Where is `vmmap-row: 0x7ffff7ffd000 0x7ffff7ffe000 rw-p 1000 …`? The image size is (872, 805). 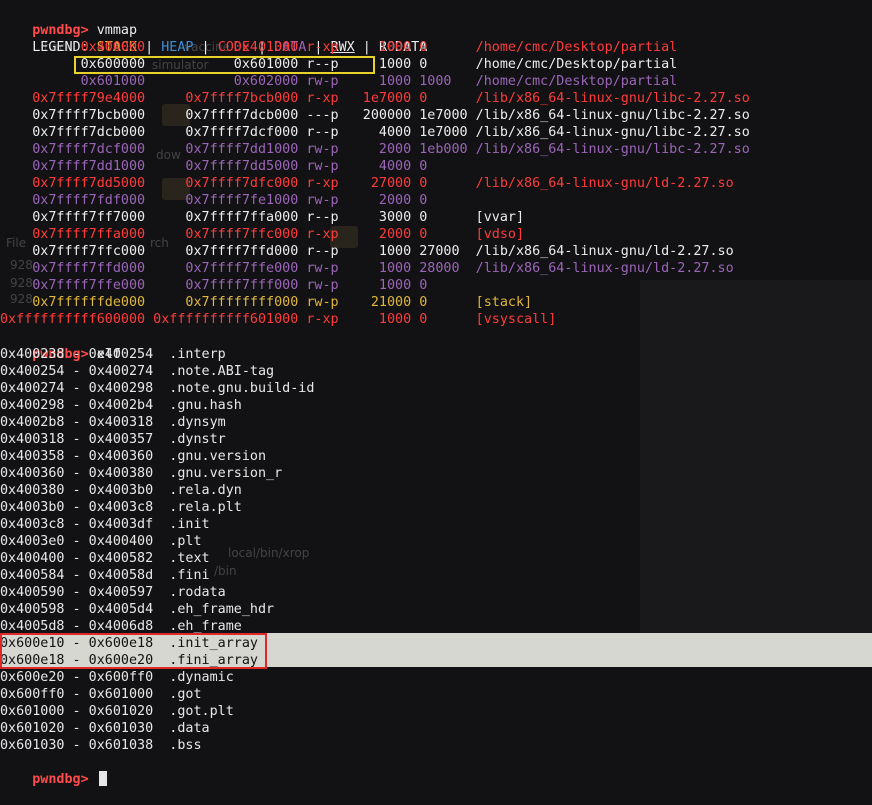 vmmap-row: 0x7ffff7ffd000 0x7ffff7ffe000 rw-p 1000 … is located at coordinates (436, 268).